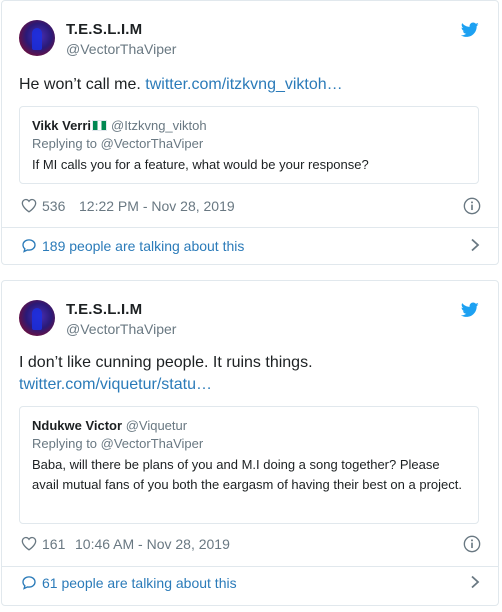  Describe the element at coordinates (152, 544) in the screenshot. I see `timestamp: 10:46 AM - Nov 28, 2019` at that location.